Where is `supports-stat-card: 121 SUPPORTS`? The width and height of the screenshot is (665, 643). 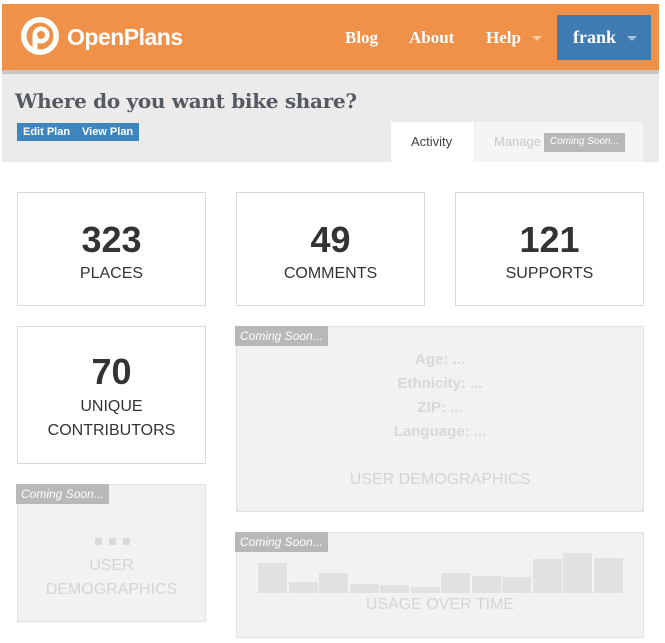 supports-stat-card: 121 SUPPORTS is located at coordinates (549, 249).